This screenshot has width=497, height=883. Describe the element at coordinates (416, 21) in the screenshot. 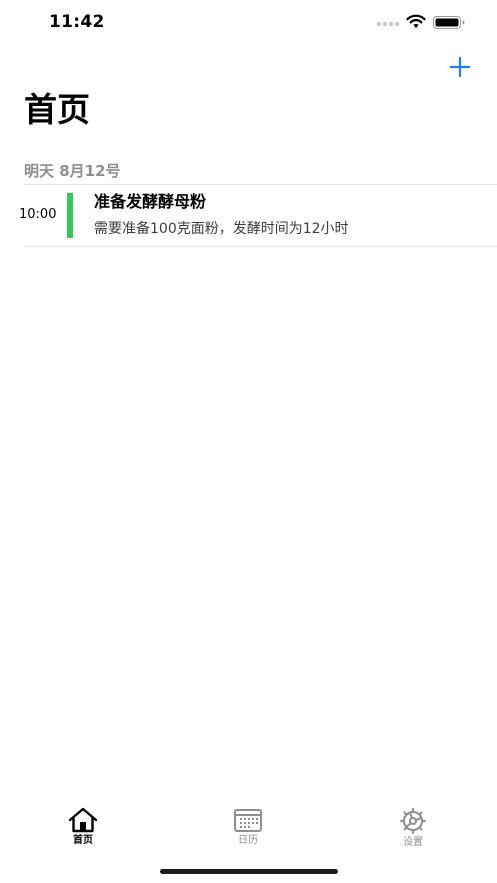

I see `wifi-icon` at that location.